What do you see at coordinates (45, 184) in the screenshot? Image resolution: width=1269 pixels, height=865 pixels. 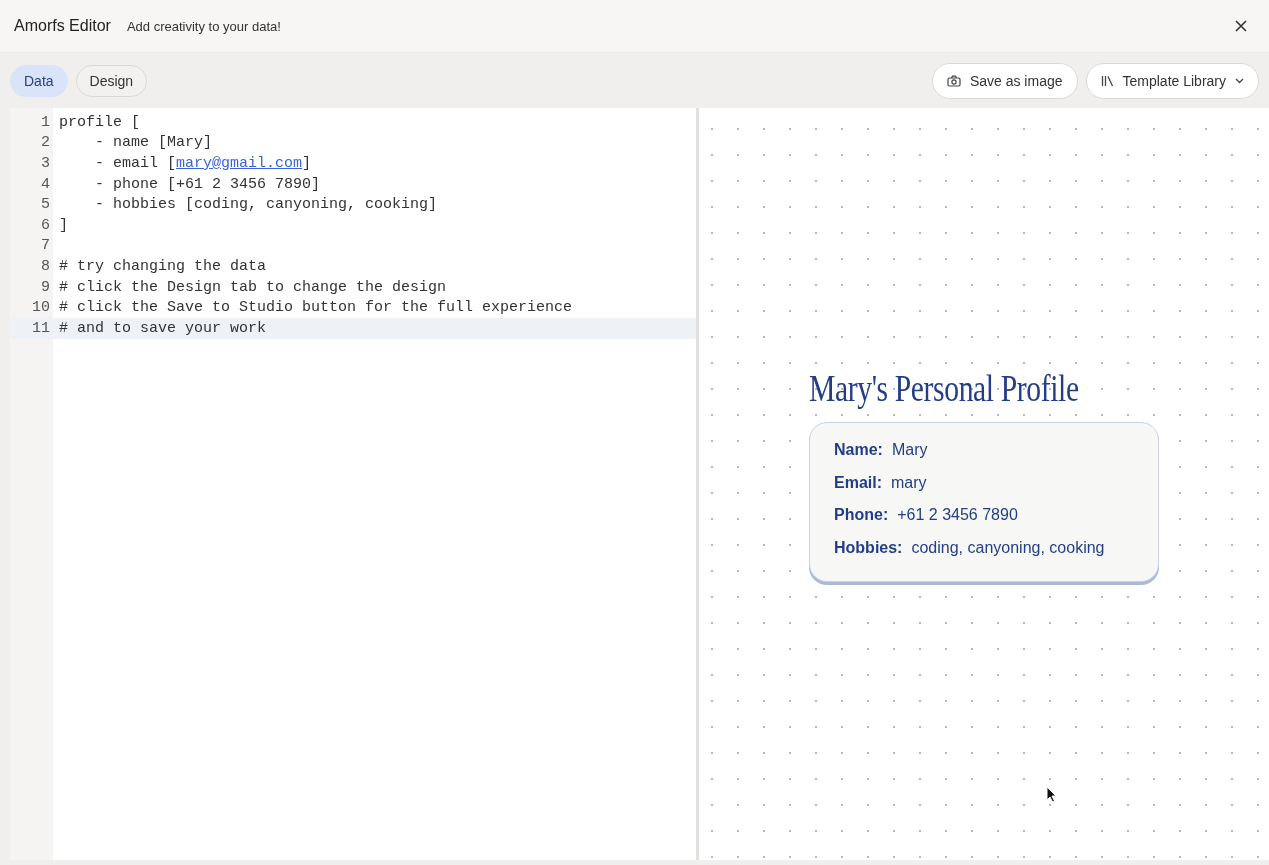 I see `line-number: 4` at bounding box center [45, 184].